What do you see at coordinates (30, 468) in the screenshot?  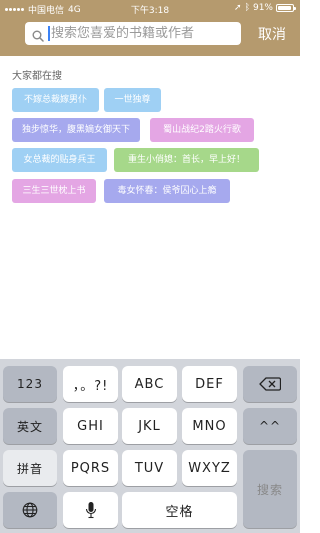 I see `key-pinyin: 拼音` at bounding box center [30, 468].